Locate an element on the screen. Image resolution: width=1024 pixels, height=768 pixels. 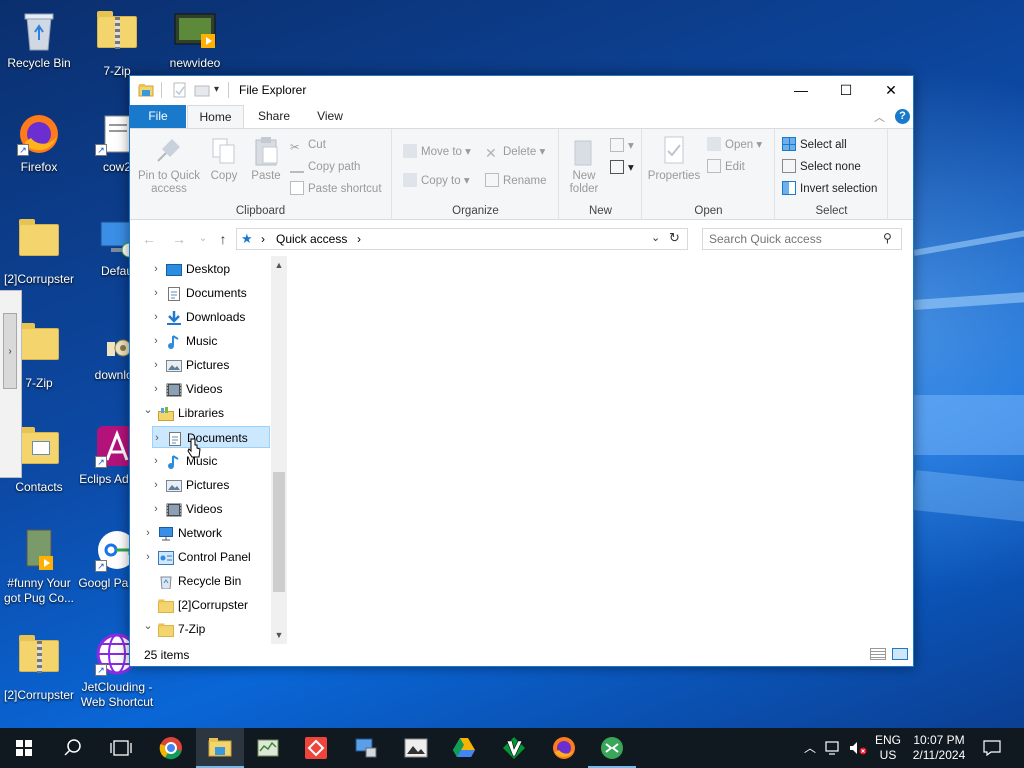
nav-item-libraries: ⌄ Libraries is located at coordinates (206, 411).